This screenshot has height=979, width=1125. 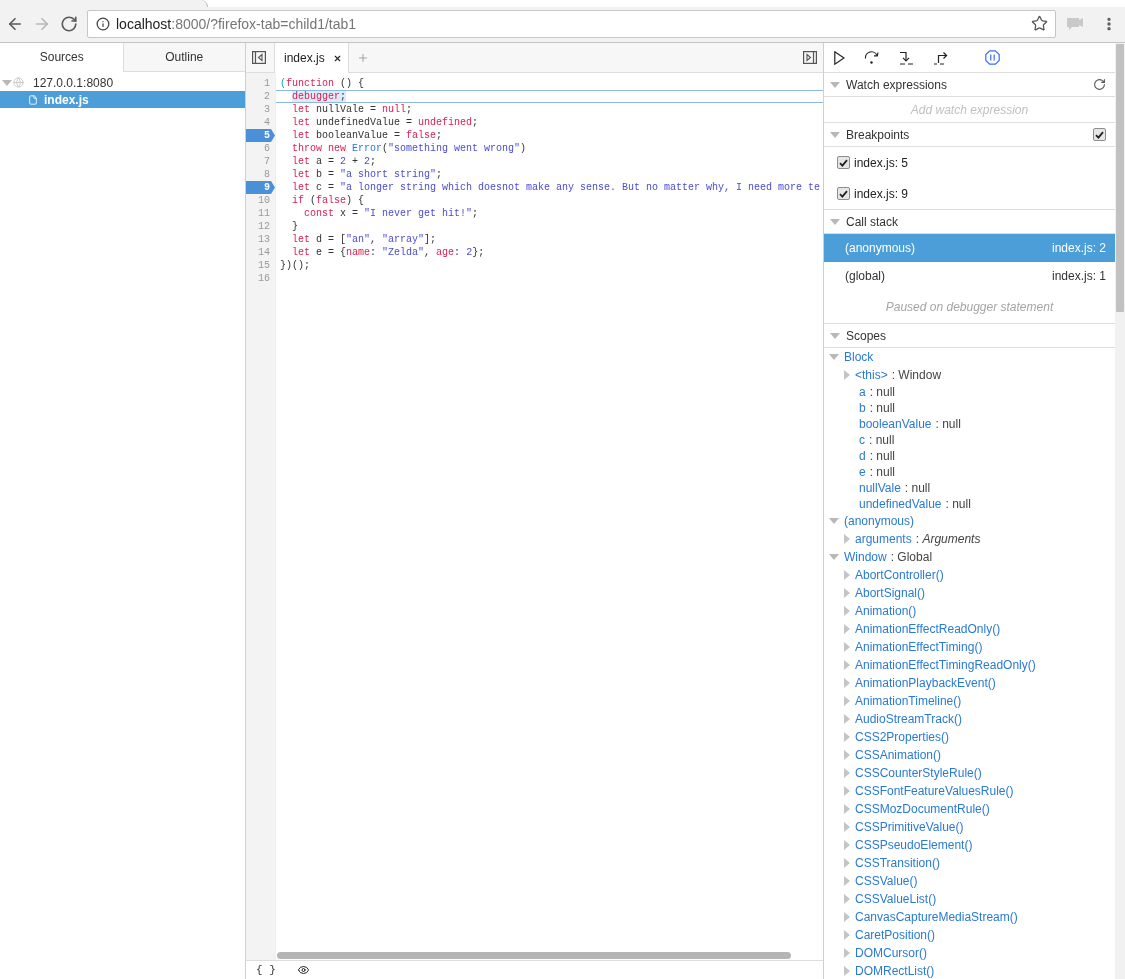 I want to click on step-over-icon, so click(x=872, y=57).